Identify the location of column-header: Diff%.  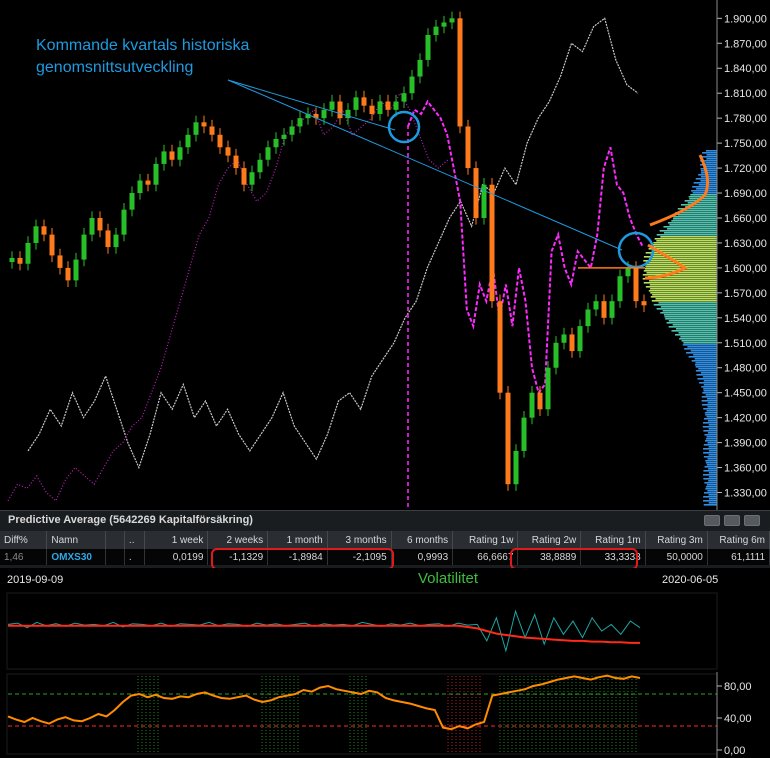
(24, 540).